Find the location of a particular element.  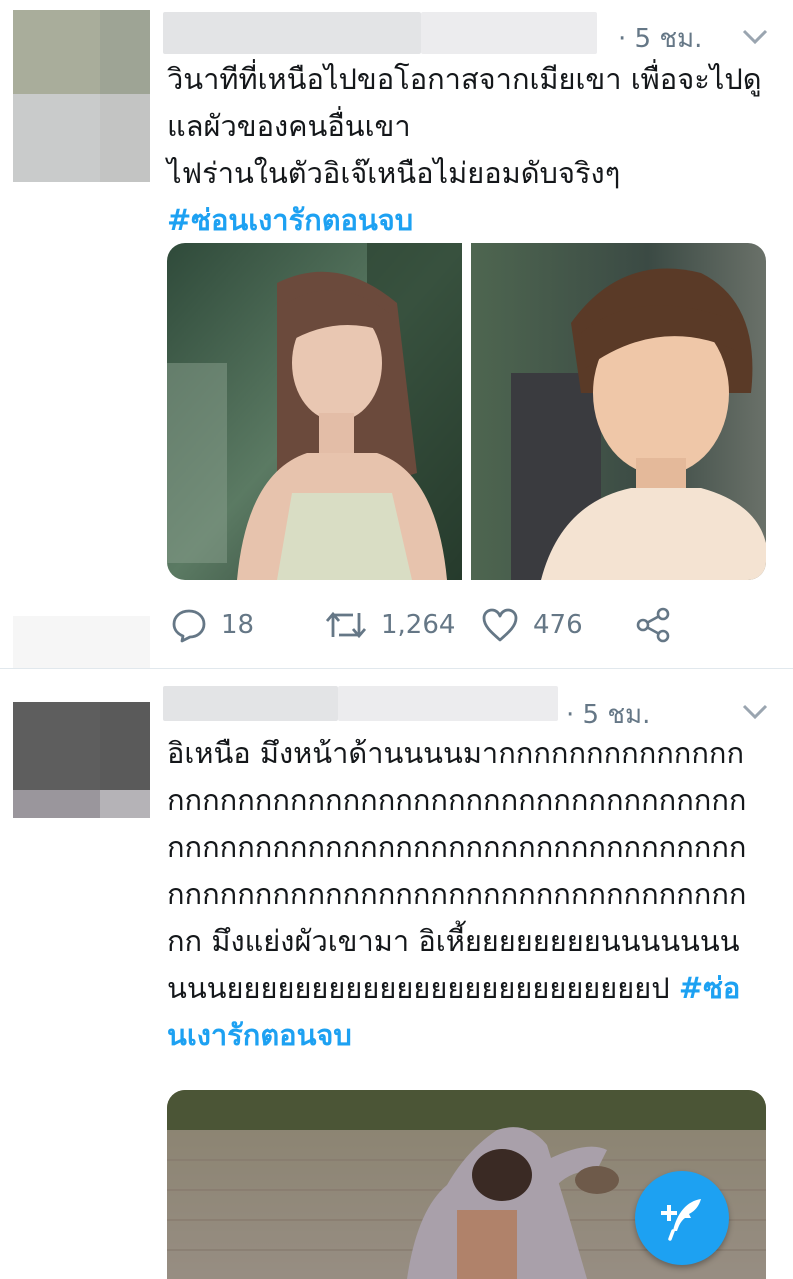

share-icon is located at coordinates (653, 625).